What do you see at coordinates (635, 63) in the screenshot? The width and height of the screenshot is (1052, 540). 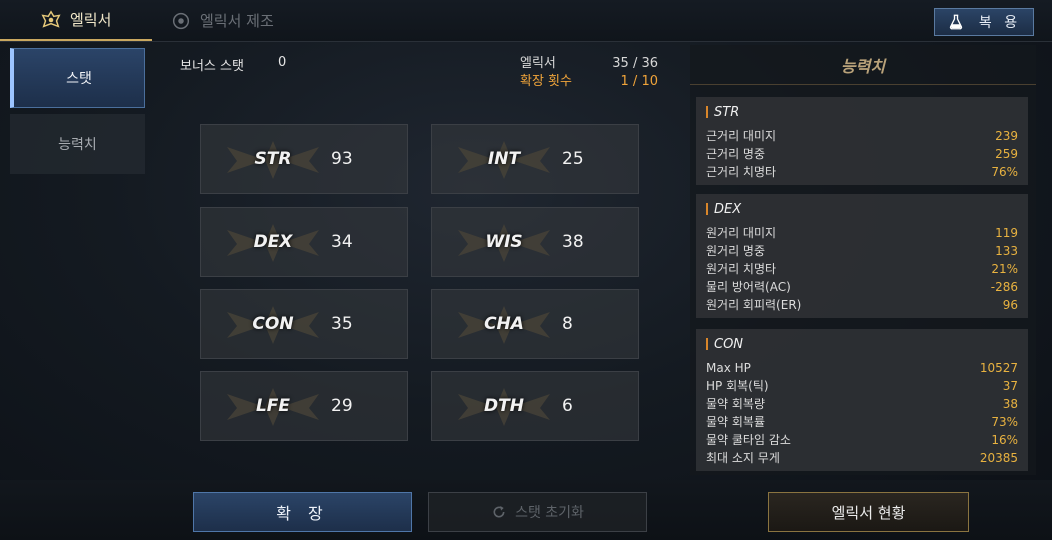 I see `elixir-count-value: 35 / 36` at bounding box center [635, 63].